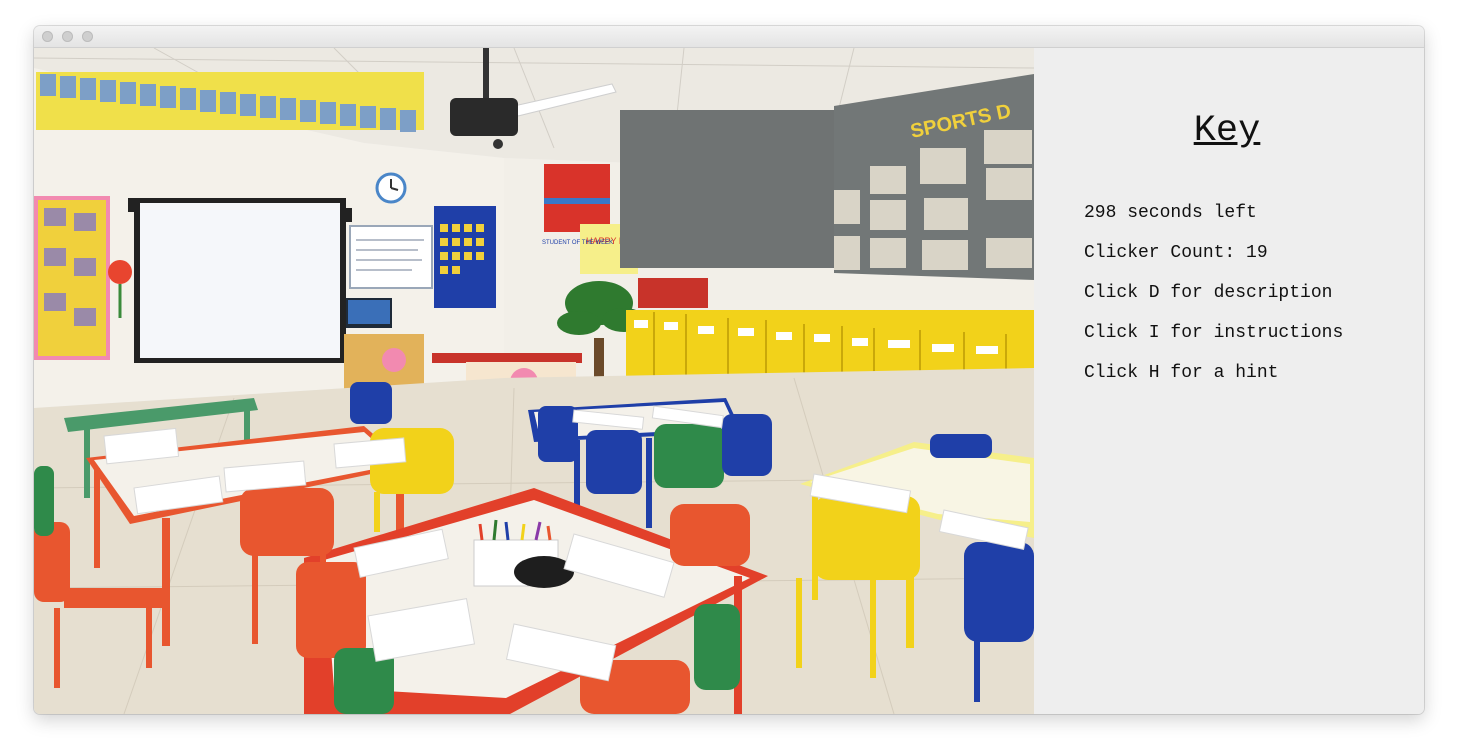 Image resolution: width=1458 pixels, height=756 pixels. I want to click on zoom-window-button, so click(87, 36).